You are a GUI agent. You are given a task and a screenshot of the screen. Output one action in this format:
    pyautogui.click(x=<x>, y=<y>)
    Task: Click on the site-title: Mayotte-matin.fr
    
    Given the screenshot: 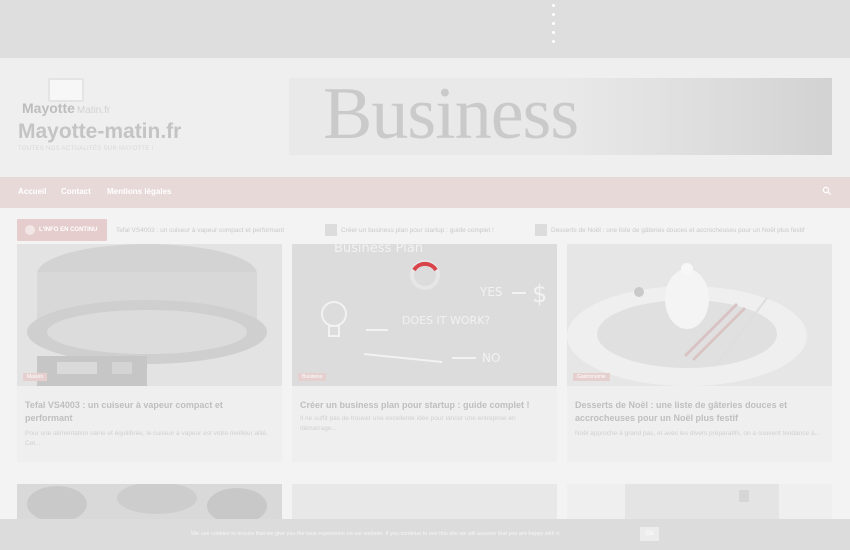 What is the action you would take?
    pyautogui.click(x=99, y=132)
    